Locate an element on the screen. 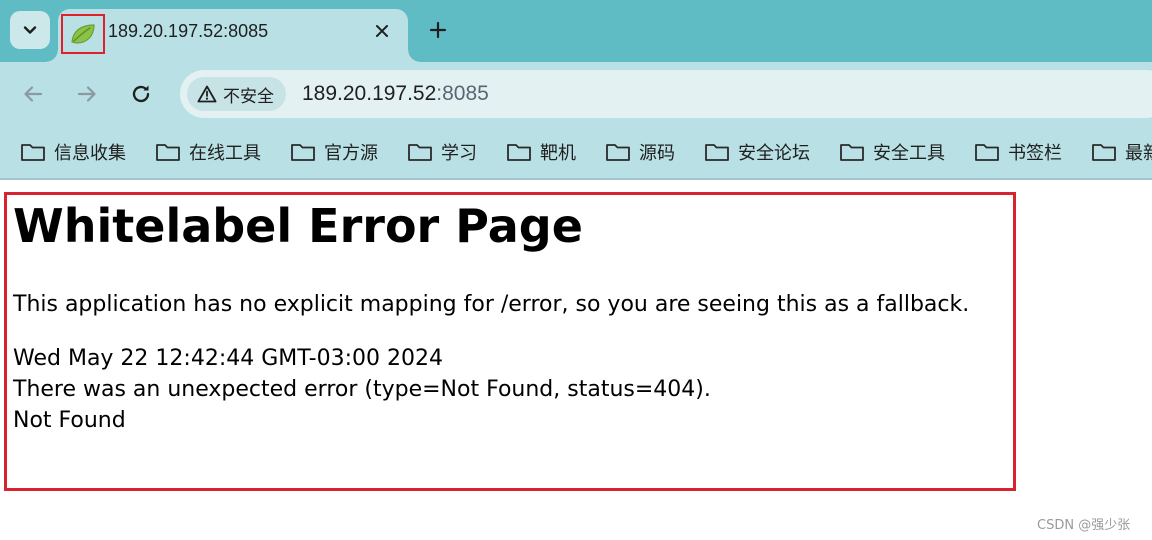  error-timestamp: Wed May 22 12:42:44 GMT-03:00 2024 is located at coordinates (228, 358).